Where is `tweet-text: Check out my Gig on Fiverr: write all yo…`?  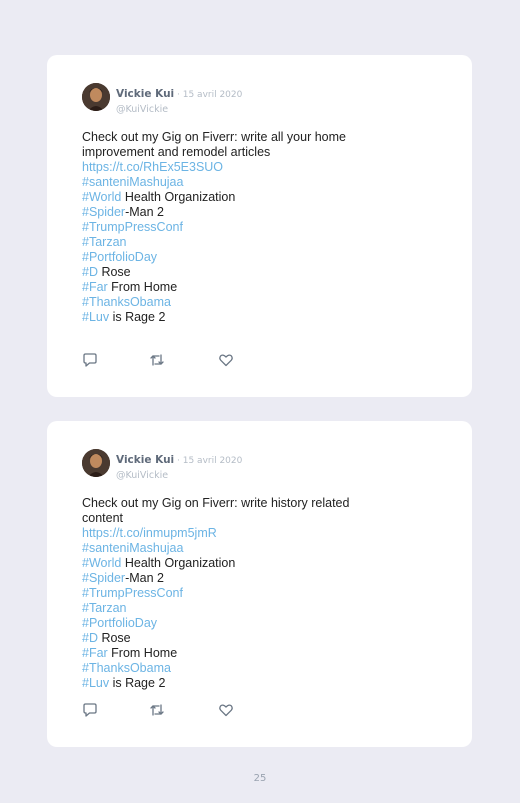 tweet-text: Check out my Gig on Fiverr: write all yo… is located at coordinates (214, 144).